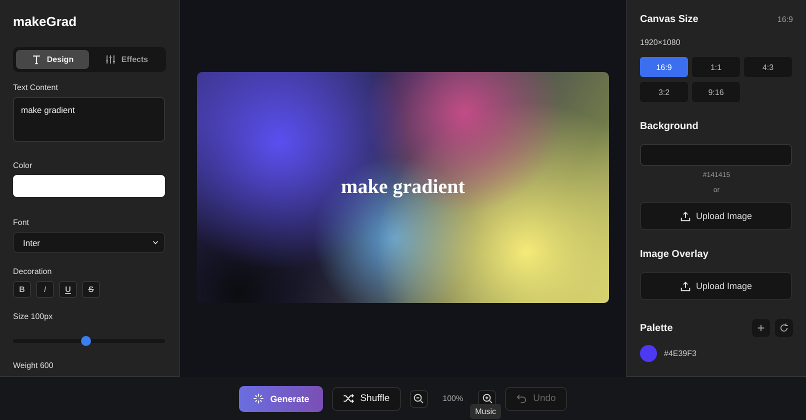 The width and height of the screenshot is (806, 420). Describe the element at coordinates (675, 254) in the screenshot. I see `section-title: Image Overlay` at that location.